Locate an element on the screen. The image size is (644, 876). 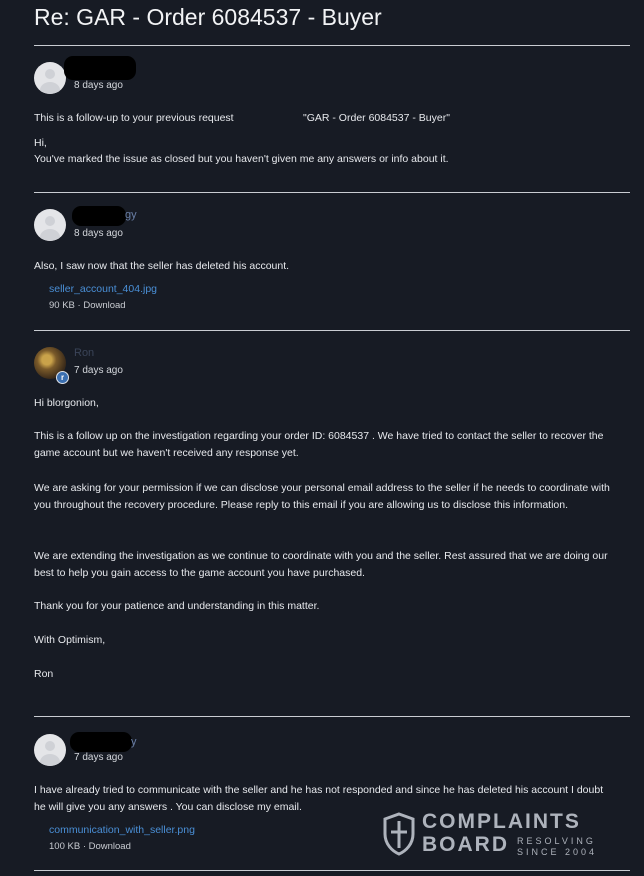
attachment-size: 90 KB is located at coordinates (62, 305).